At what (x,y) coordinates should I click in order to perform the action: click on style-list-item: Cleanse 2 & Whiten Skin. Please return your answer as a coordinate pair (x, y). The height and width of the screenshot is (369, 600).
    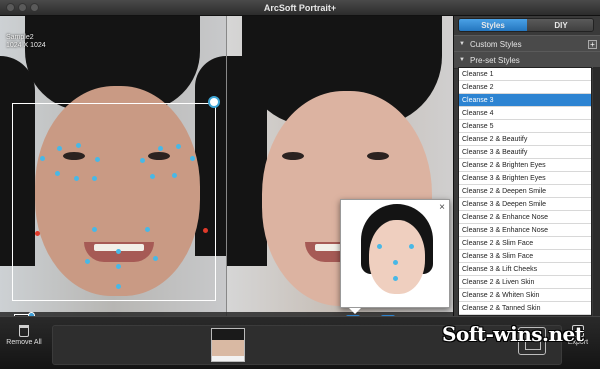
    Looking at the image, I should click on (525, 295).